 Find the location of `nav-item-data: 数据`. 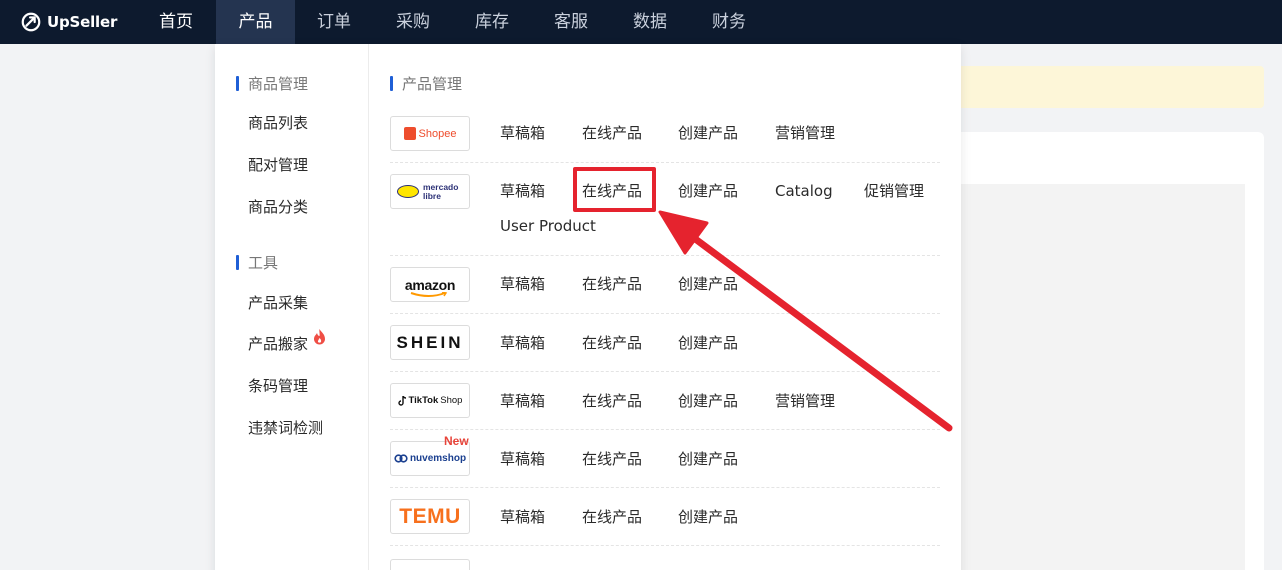

nav-item-data: 数据 is located at coordinates (650, 22).